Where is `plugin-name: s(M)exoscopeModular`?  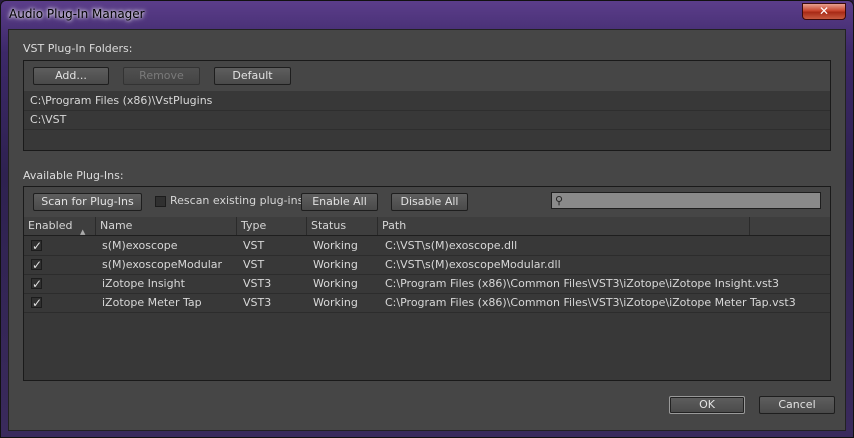
plugin-name: s(M)exoscopeModular is located at coordinates (162, 264).